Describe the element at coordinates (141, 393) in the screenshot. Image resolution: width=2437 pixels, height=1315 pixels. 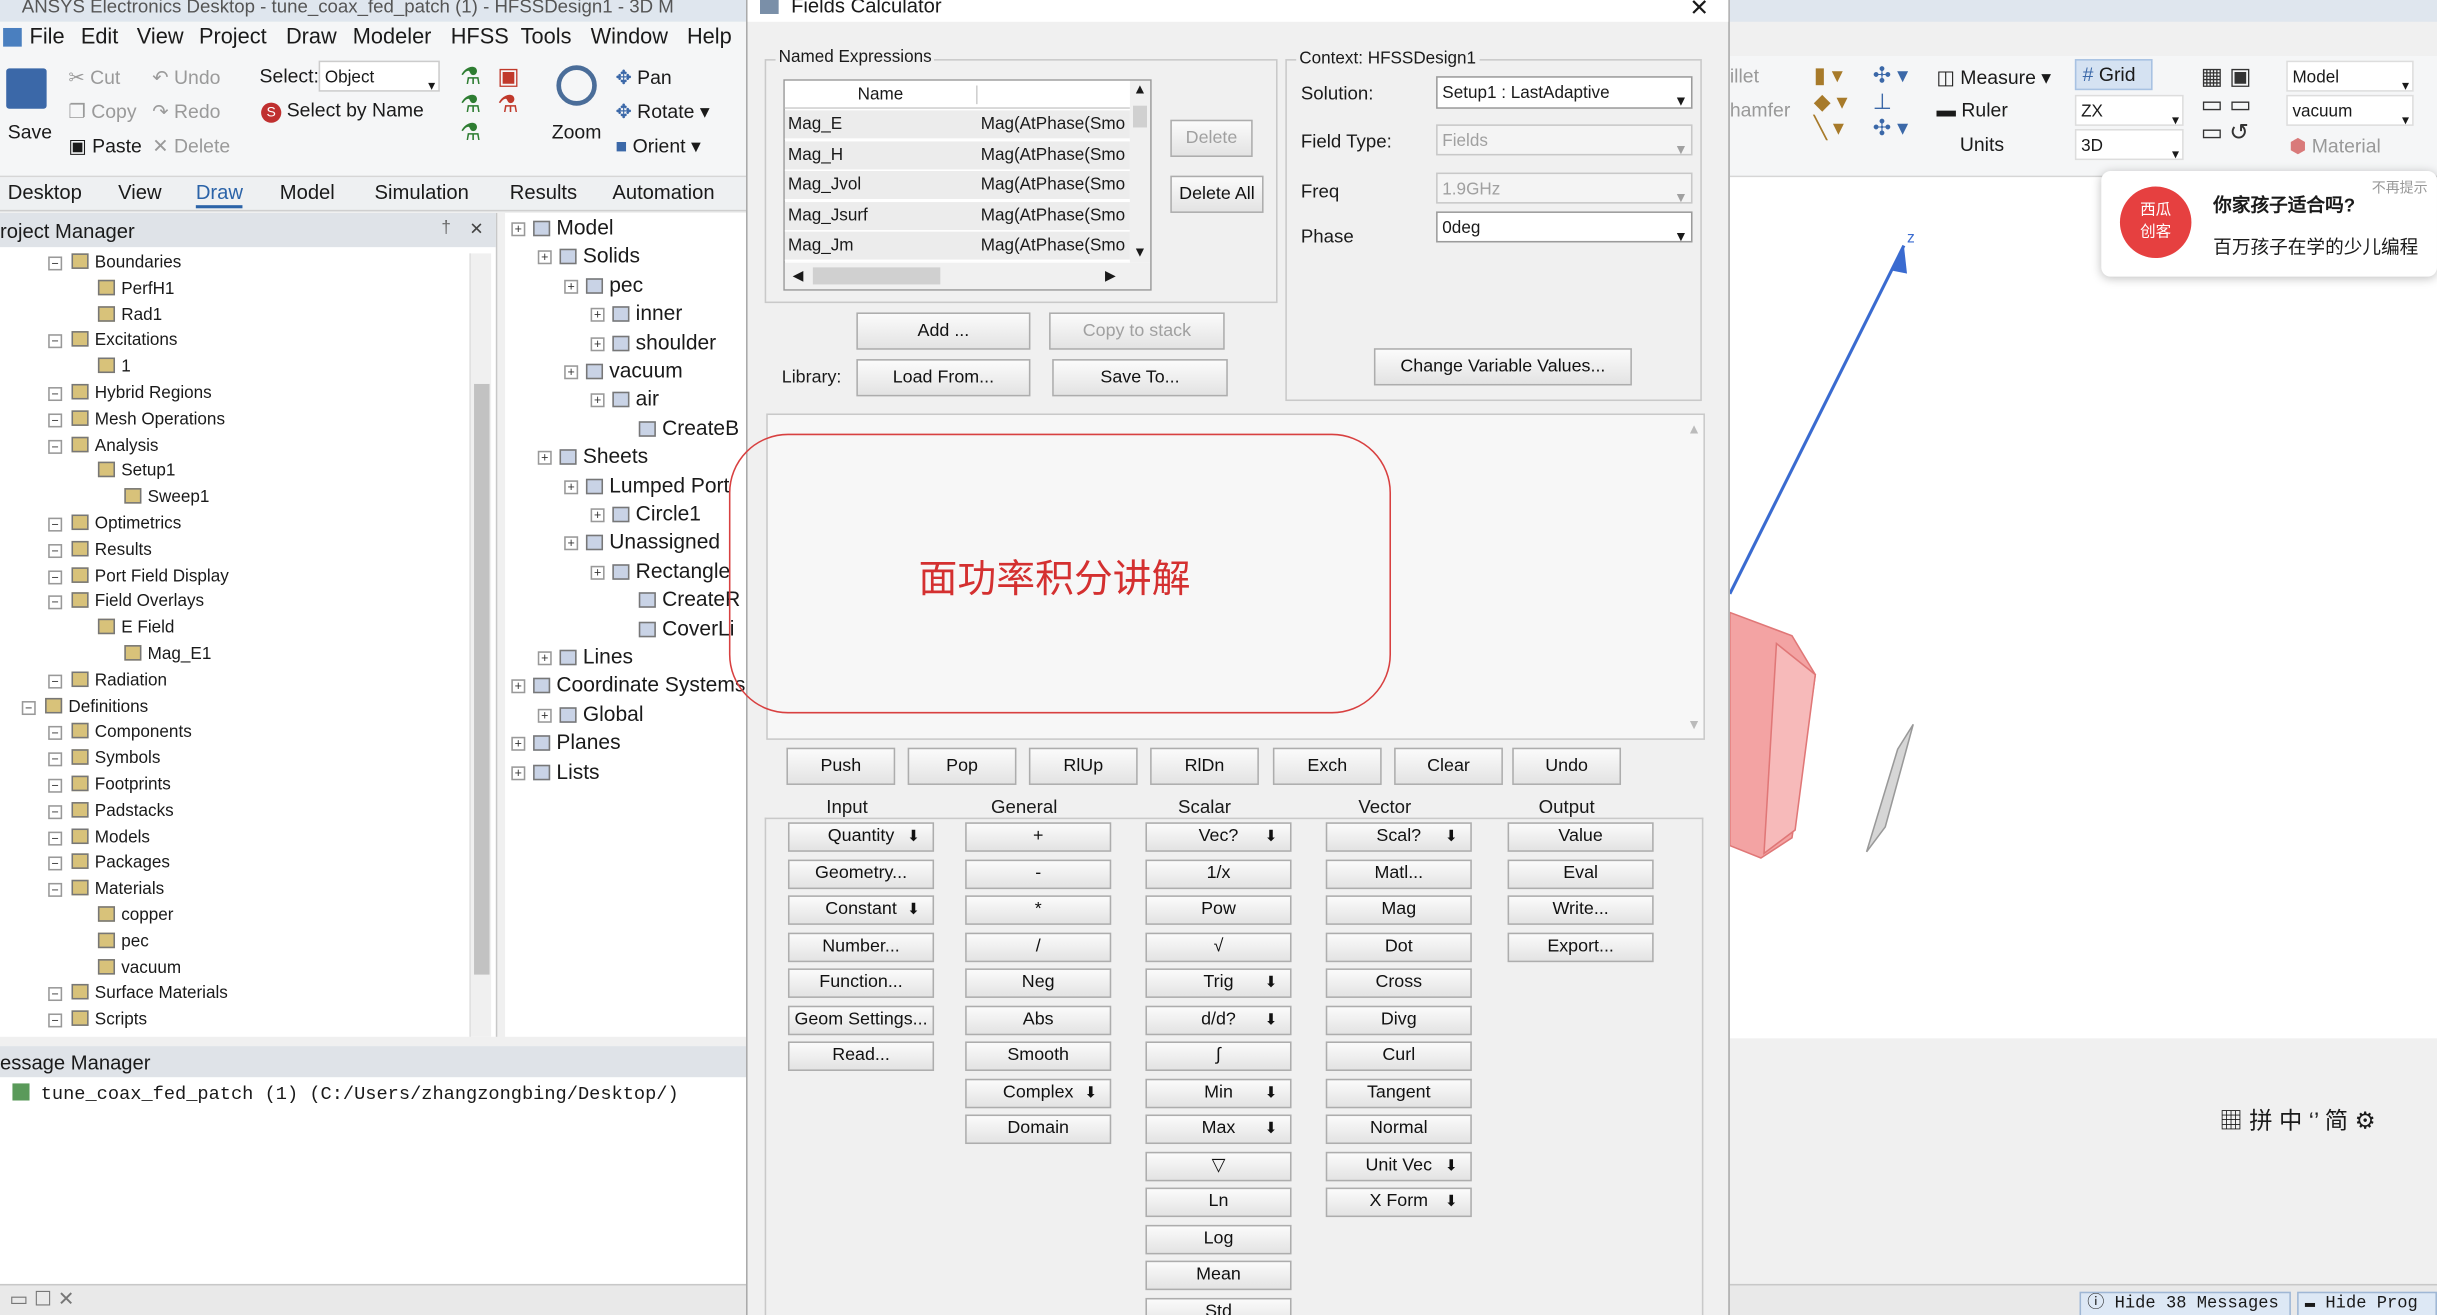
I see `tree-item-hybrid-regions: Hybrid Regions` at that location.